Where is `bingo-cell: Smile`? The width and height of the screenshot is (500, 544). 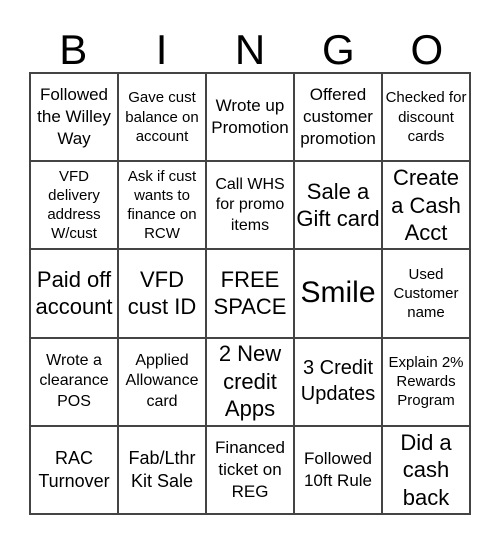
bingo-cell: Smile is located at coordinates (338, 293).